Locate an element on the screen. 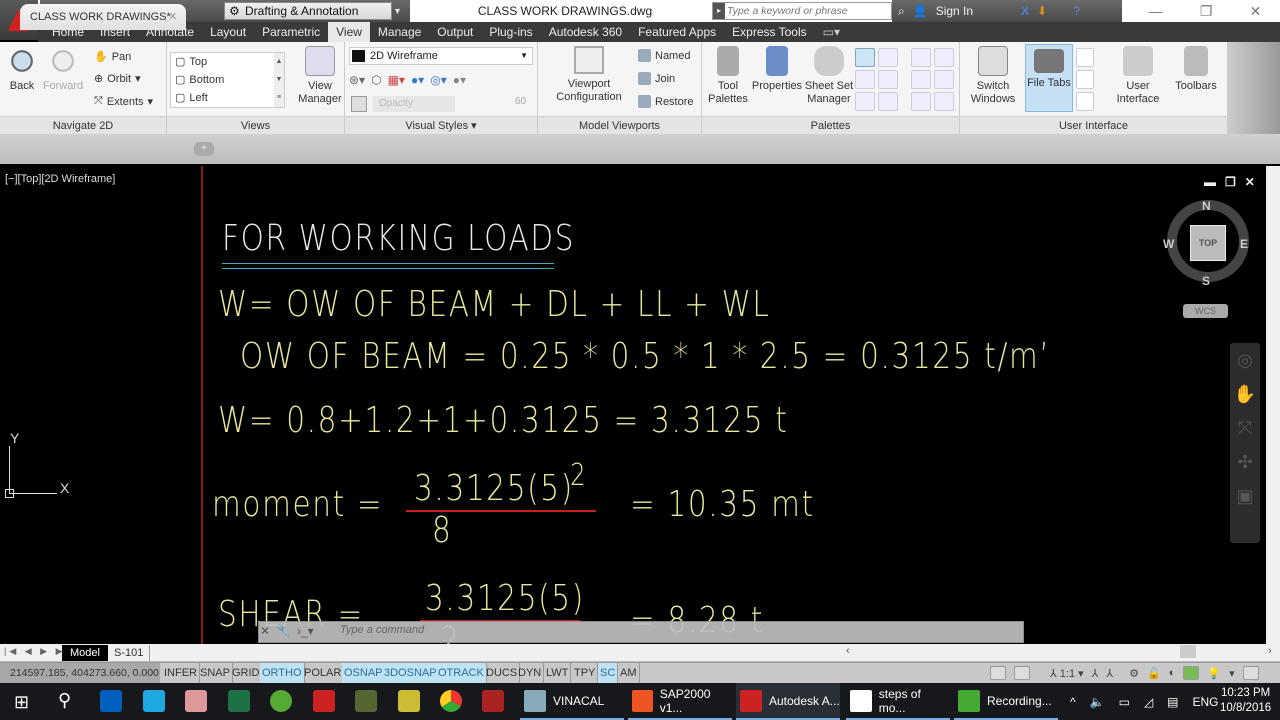 The width and height of the screenshot is (1280, 720). back-button: Back is located at coordinates (22, 69).